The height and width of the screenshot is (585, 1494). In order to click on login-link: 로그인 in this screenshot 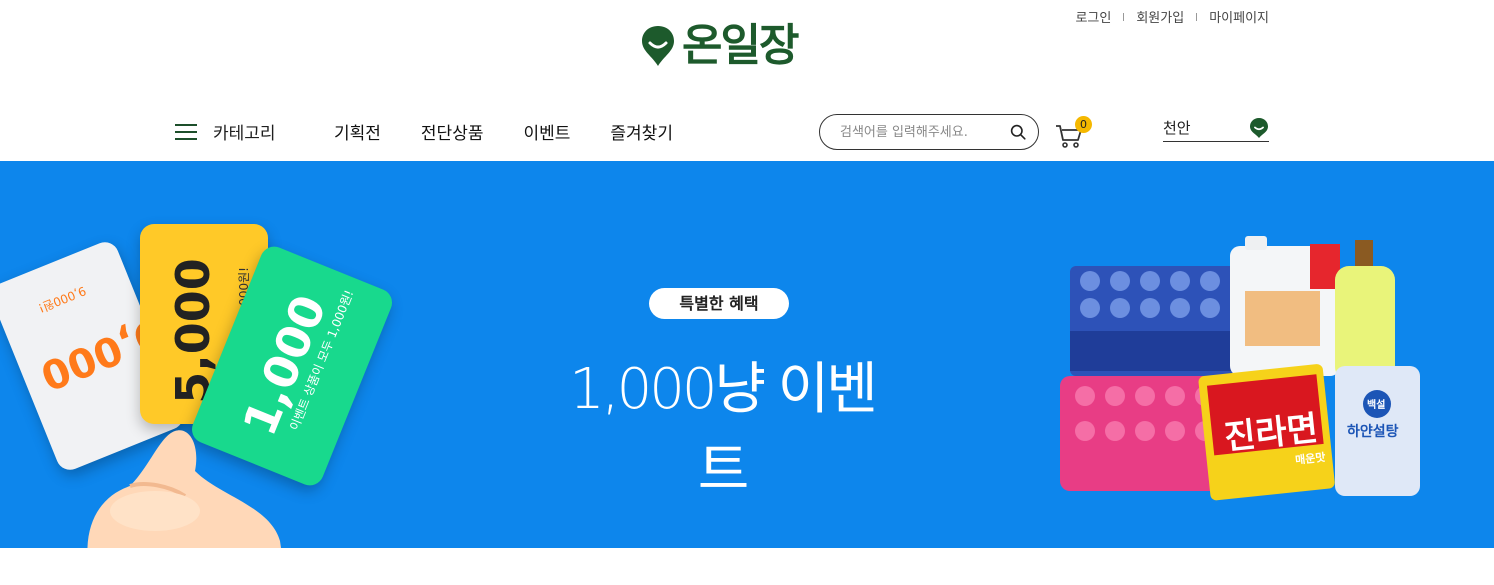, I will do `click(1093, 16)`.